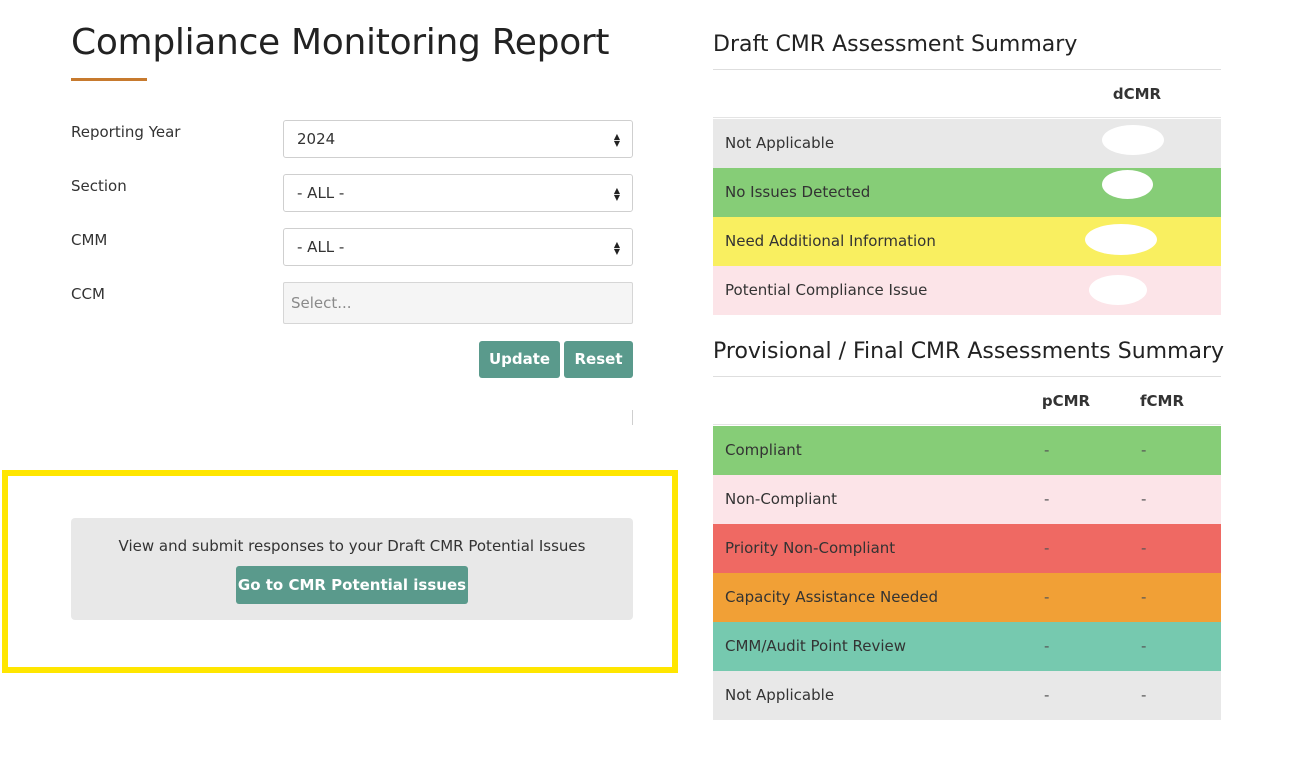 This screenshot has width=1299, height=757. I want to click on go-to-potential-issues-button: Go to CMR Potential issues, so click(352, 585).